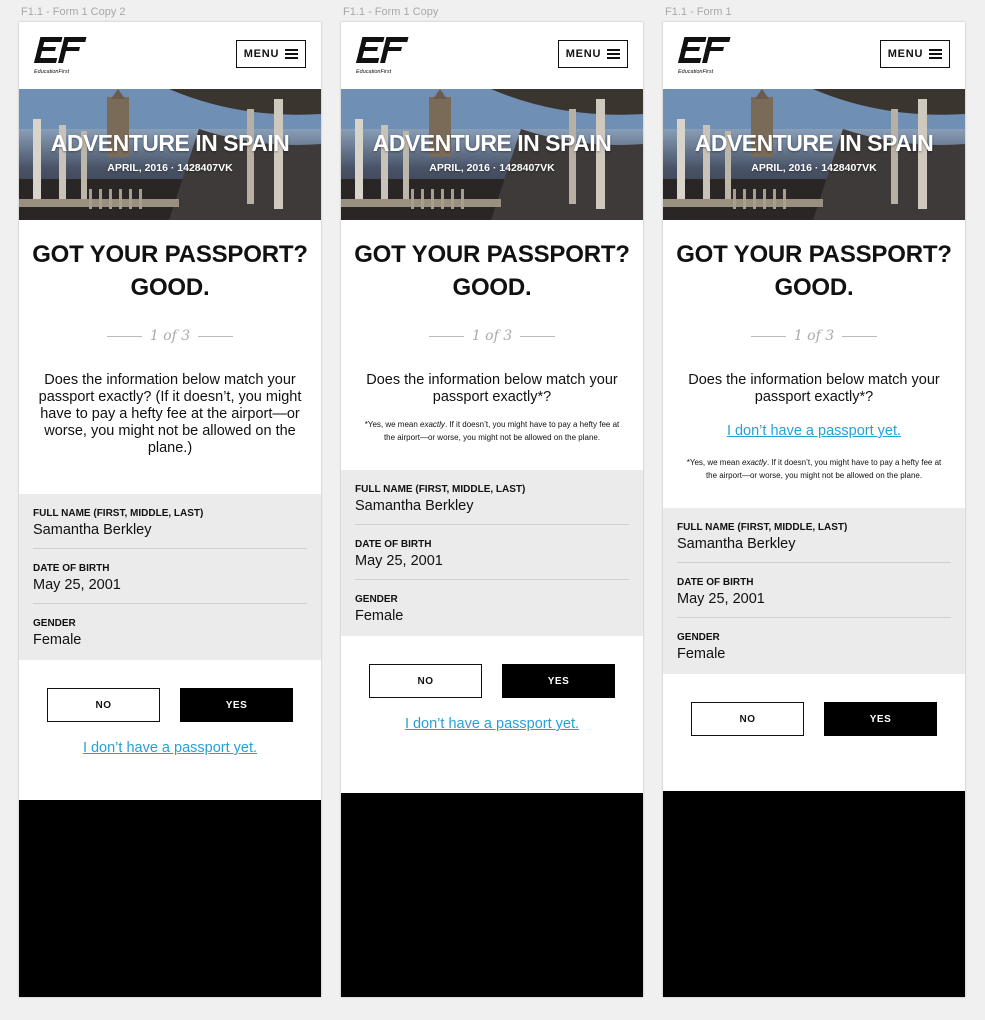  Describe the element at coordinates (73, 12) in the screenshot. I see `artboard-label-copy-2: F1.1 - Form 1 Copy 2` at that location.